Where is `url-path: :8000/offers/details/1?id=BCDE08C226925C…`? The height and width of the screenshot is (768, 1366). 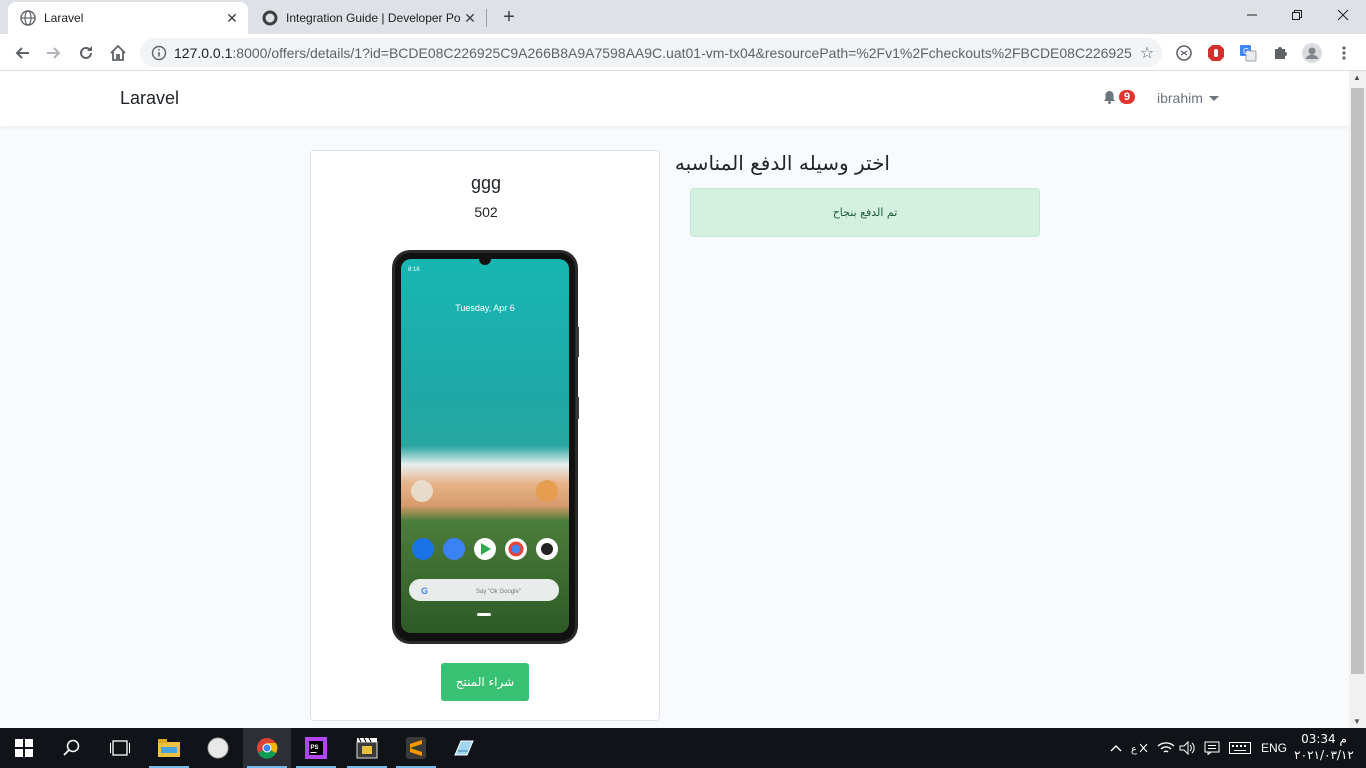
url-path: :8000/offers/details/1?id=BCDE08C226925C… is located at coordinates (682, 52).